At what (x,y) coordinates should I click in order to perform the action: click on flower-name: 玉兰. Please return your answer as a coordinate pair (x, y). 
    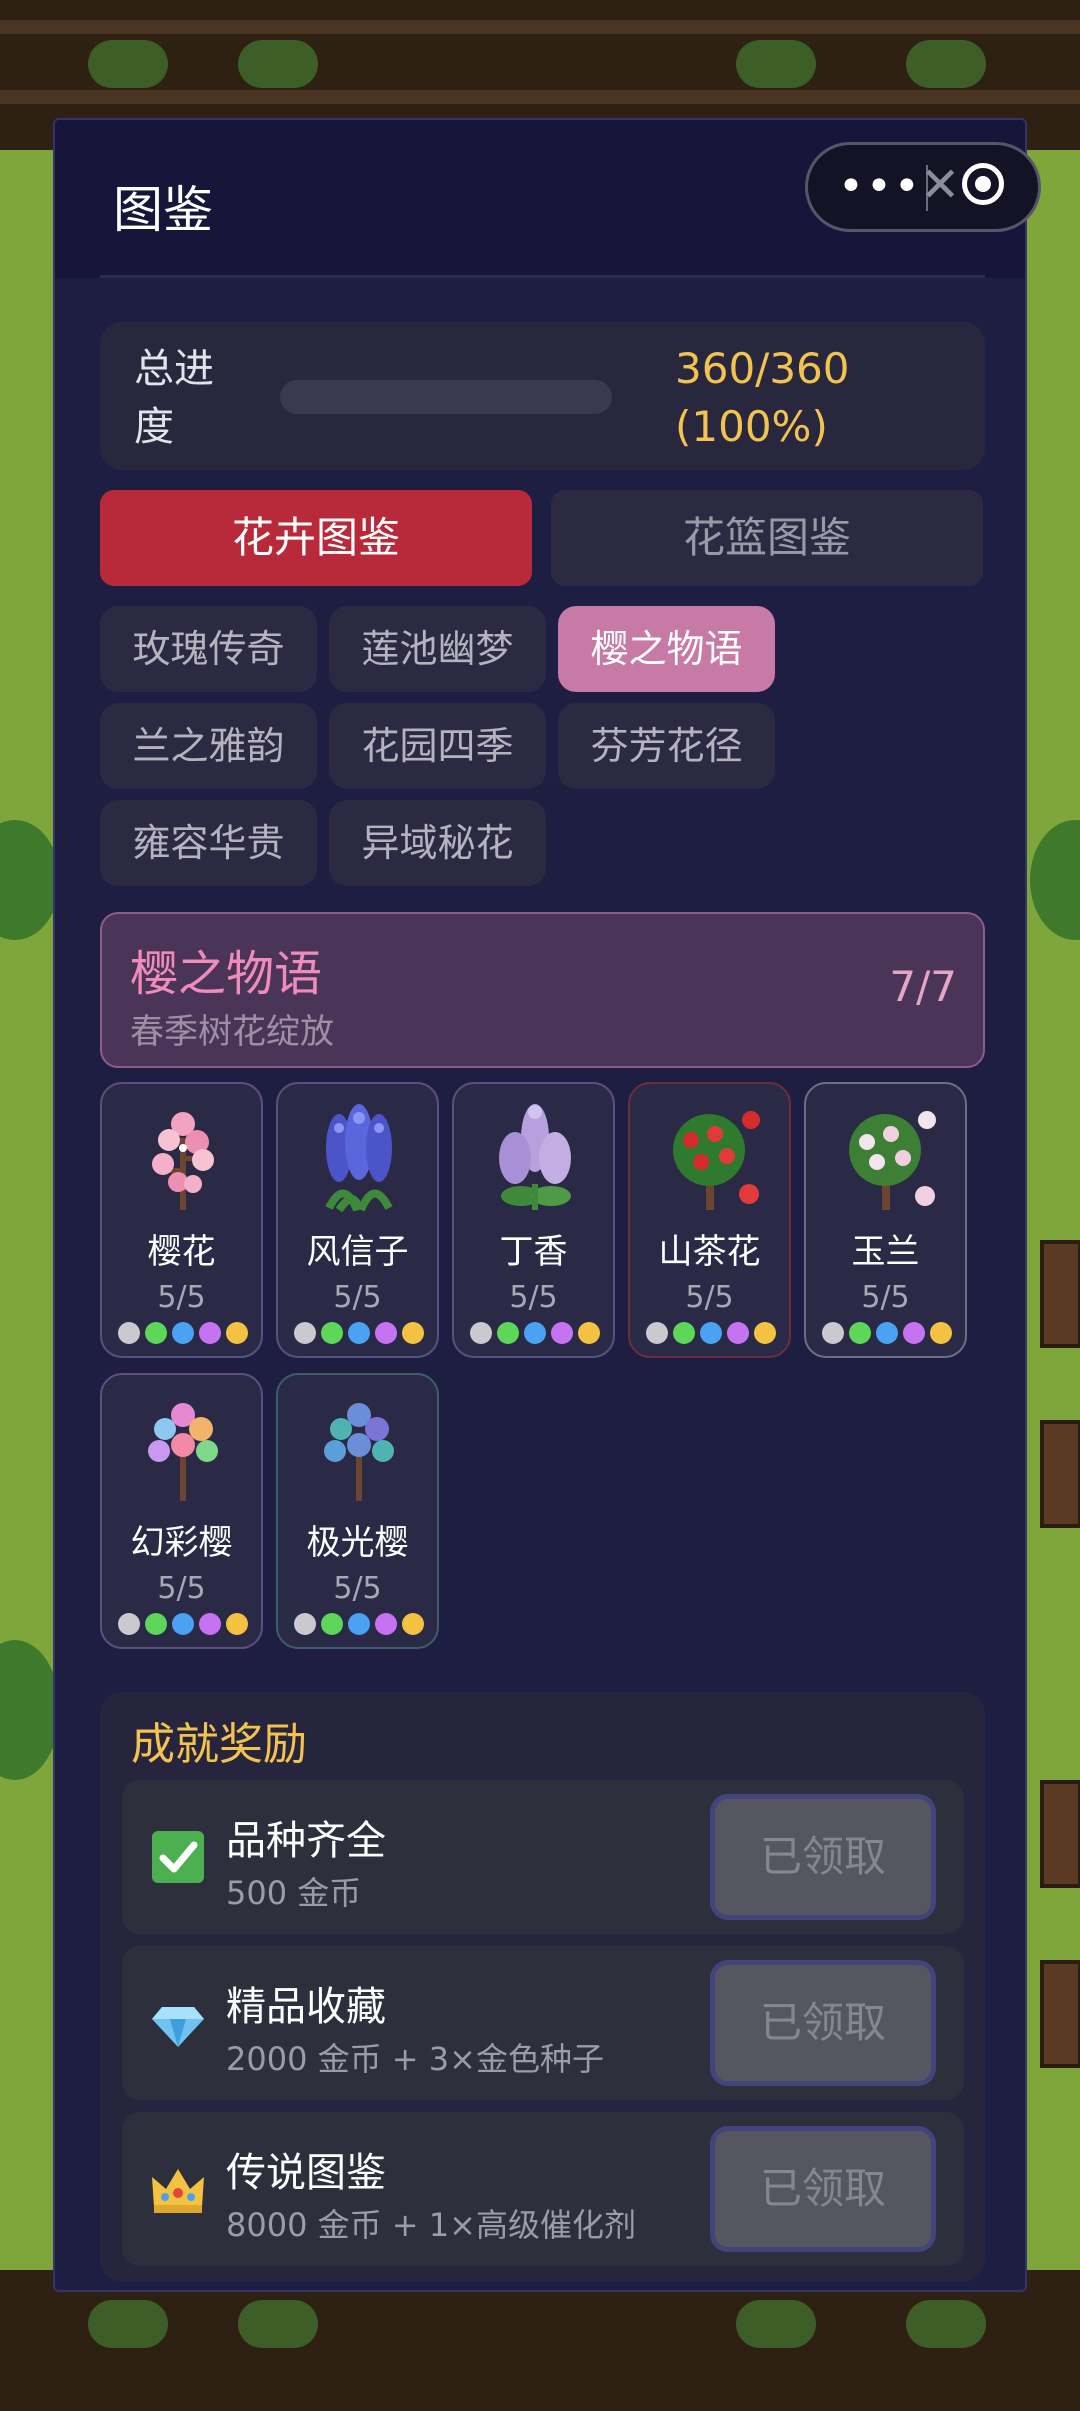
    Looking at the image, I should click on (885, 1252).